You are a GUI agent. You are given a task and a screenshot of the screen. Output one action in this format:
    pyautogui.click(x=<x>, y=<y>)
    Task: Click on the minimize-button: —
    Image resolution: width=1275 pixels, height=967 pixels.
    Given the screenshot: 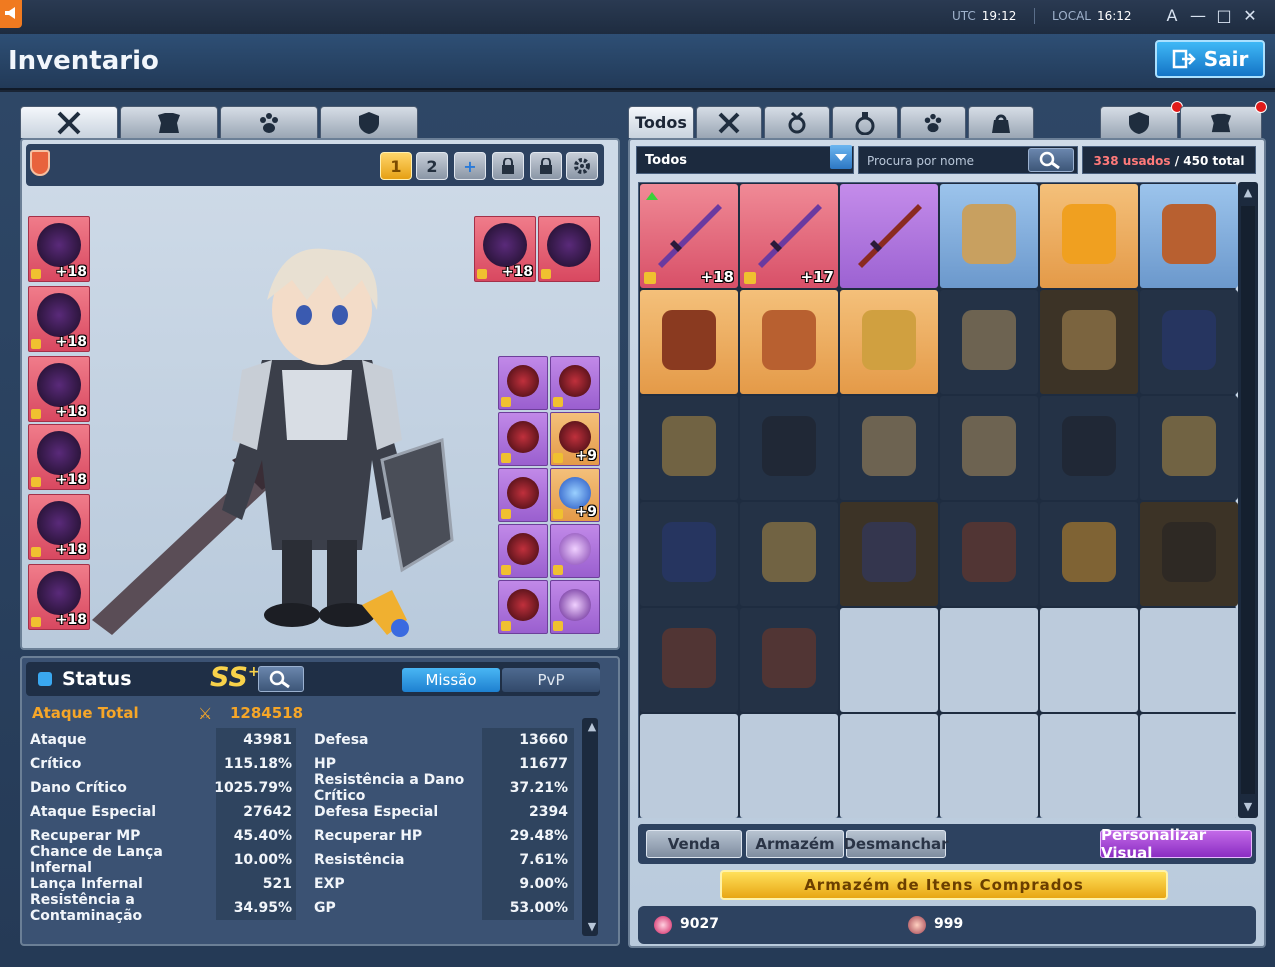 What is the action you would take?
    pyautogui.click(x=1198, y=15)
    